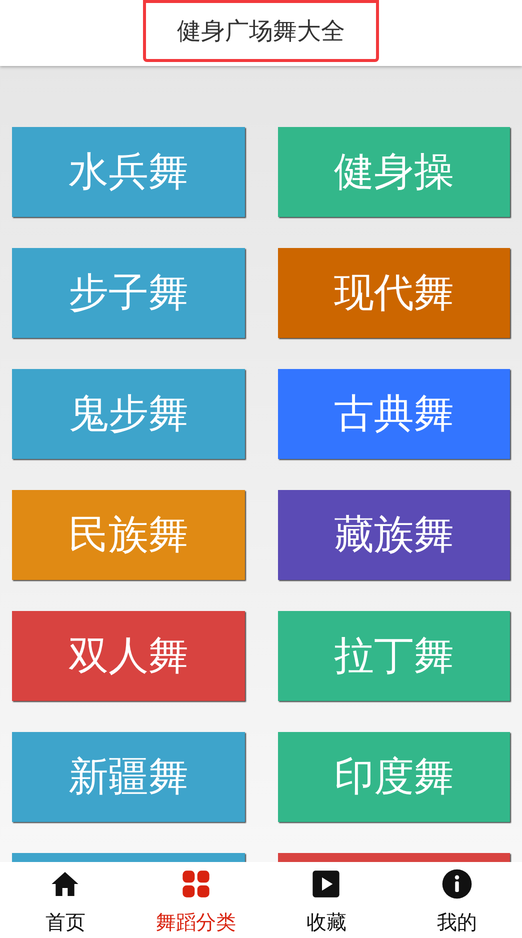 This screenshot has height=938, width=522. What do you see at coordinates (394, 293) in the screenshot?
I see `category-tile: 现代舞` at bounding box center [394, 293].